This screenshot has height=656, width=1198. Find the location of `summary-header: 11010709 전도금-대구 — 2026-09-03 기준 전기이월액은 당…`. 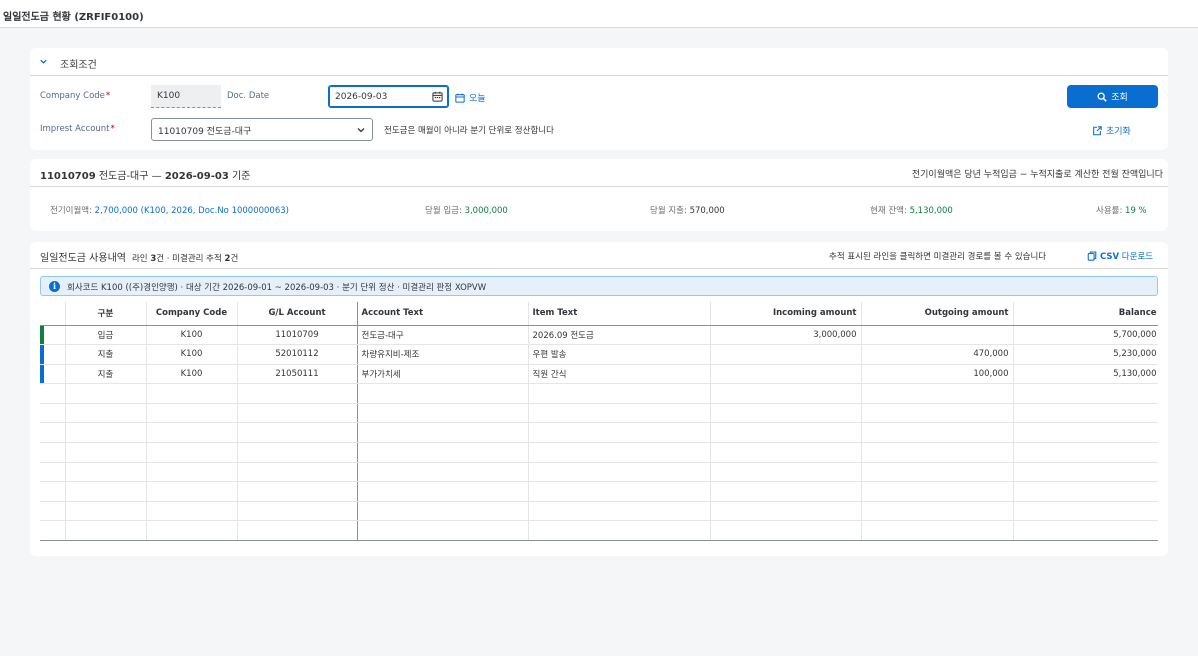

summary-header: 11010709 전도금-대구 — 2026-09-03 기준 전기이월액은 당… is located at coordinates (599, 173).